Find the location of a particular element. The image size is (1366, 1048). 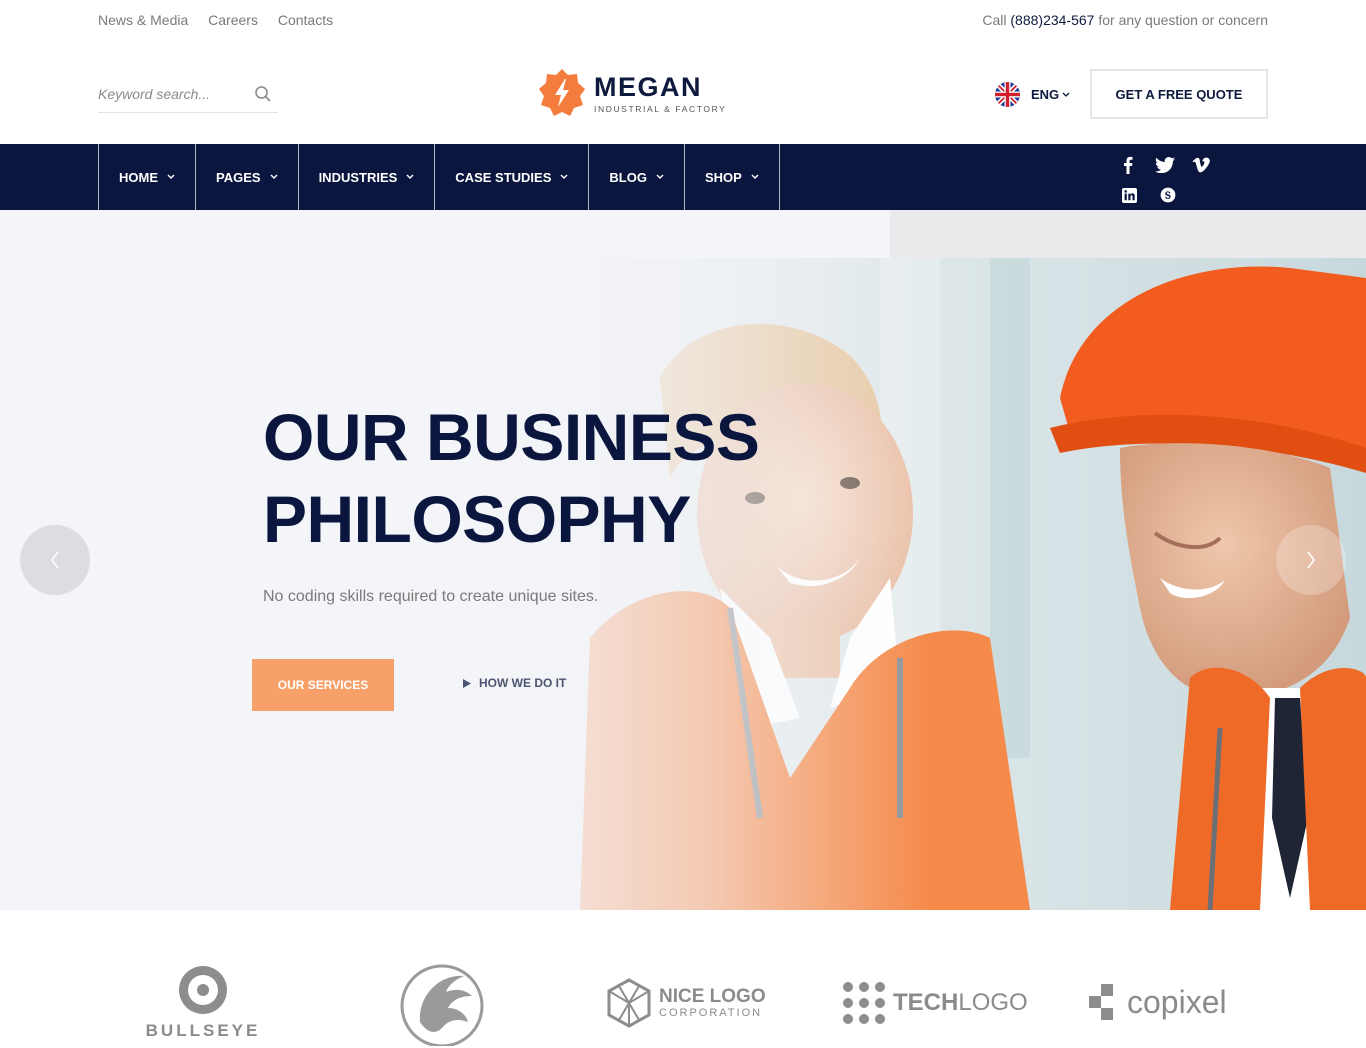

how-we-do-it-button: HOW WE DO IT is located at coordinates (514, 683).